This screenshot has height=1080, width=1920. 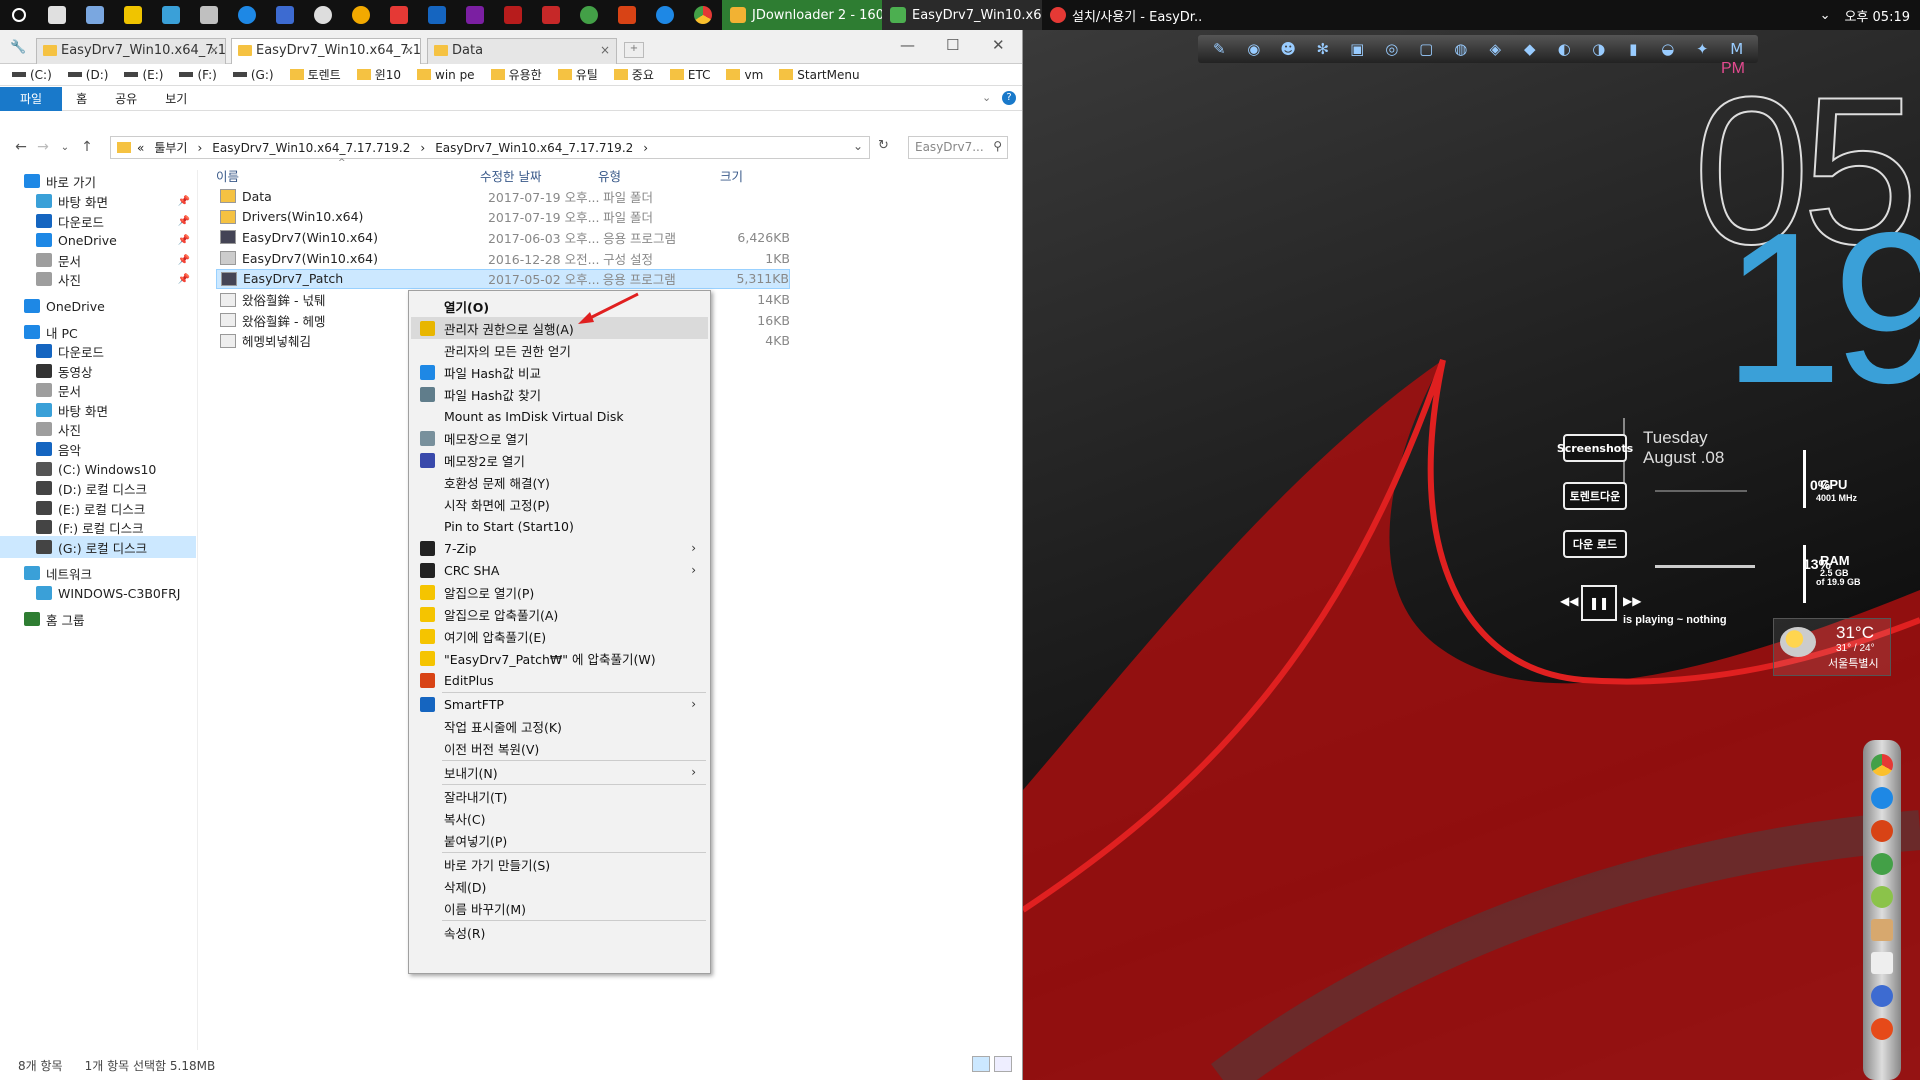 I want to click on file-row: Drivers(Win10.x64) 2017-07-19 오후... 파일 폴더, so click(x=503, y=217).